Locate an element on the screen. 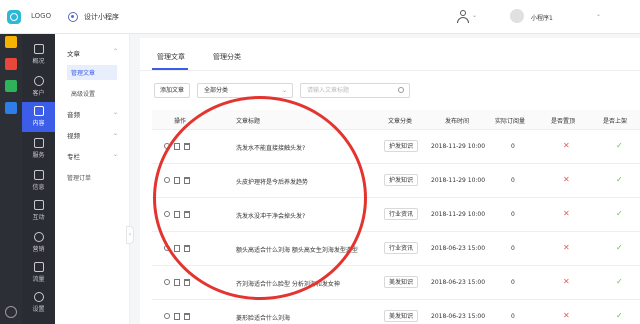  search-placeholder: 请输入文章标题 is located at coordinates (328, 90).